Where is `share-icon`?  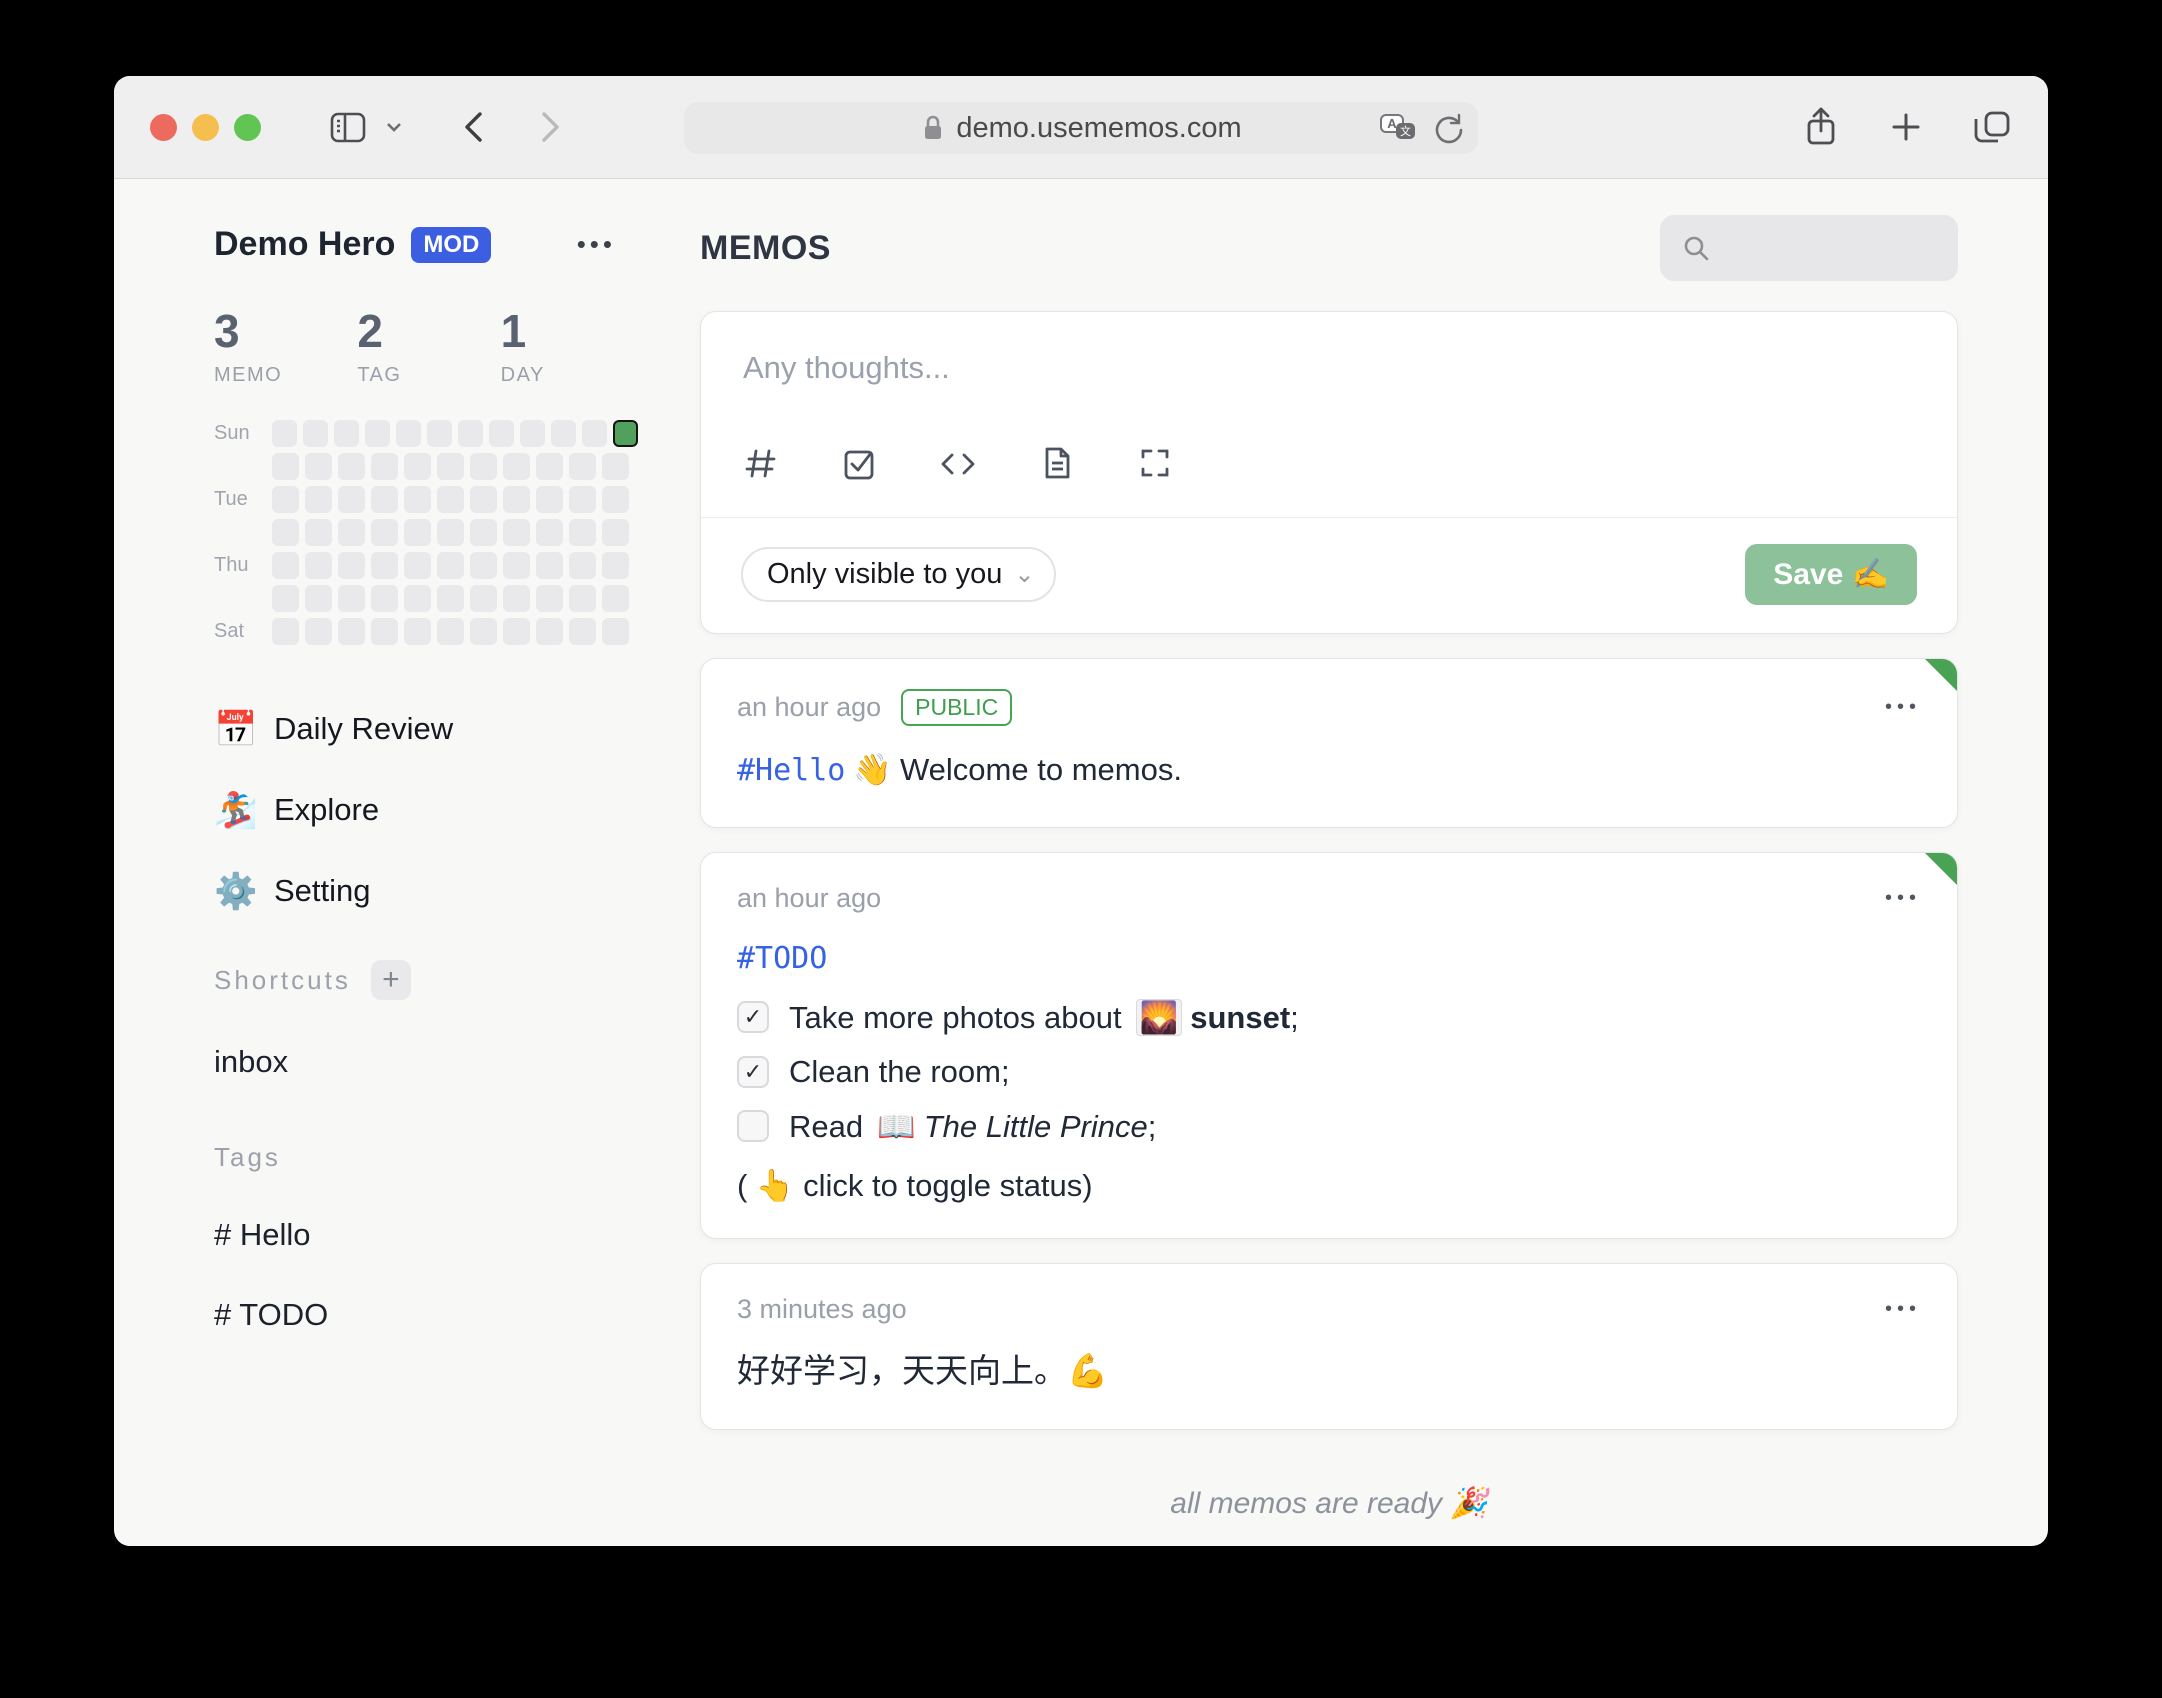 share-icon is located at coordinates (1821, 127).